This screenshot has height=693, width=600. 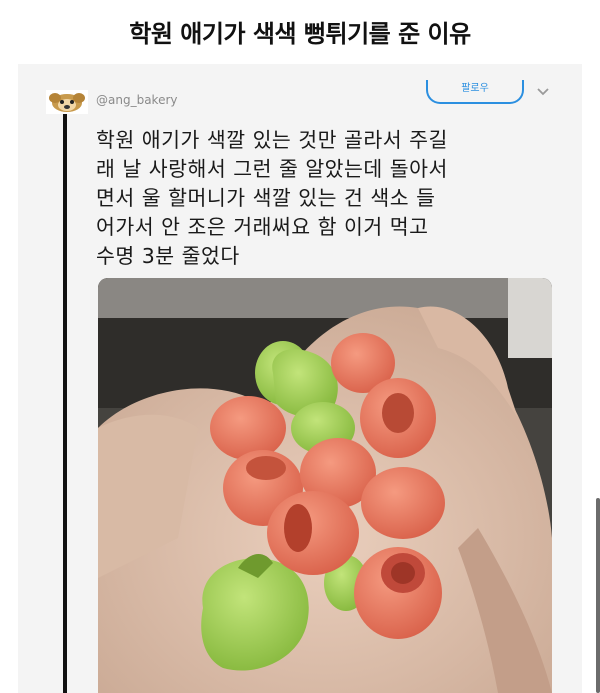 I want to click on user-handle: @ang_bakery, so click(x=137, y=100).